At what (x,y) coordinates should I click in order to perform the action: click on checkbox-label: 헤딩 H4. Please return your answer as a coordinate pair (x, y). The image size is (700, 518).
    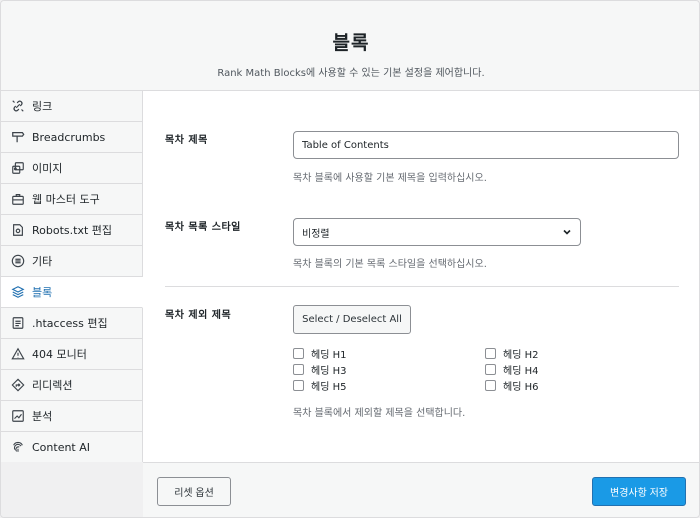
    Looking at the image, I should click on (521, 371).